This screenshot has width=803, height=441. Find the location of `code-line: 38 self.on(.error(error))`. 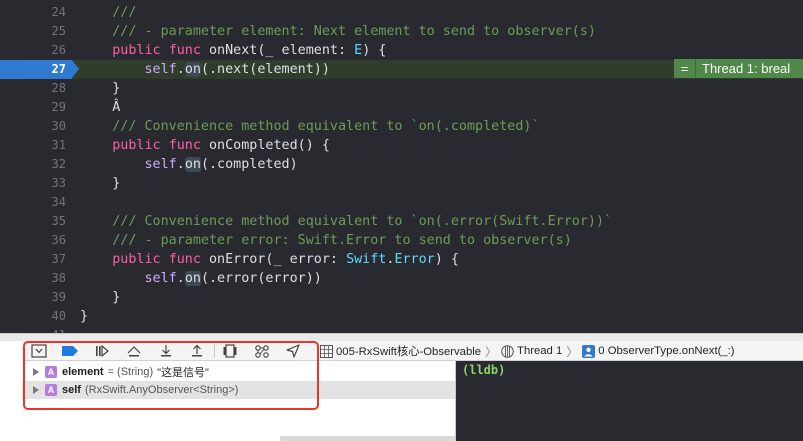

code-line: 38 self.on(.error(error)) is located at coordinates (401, 278).